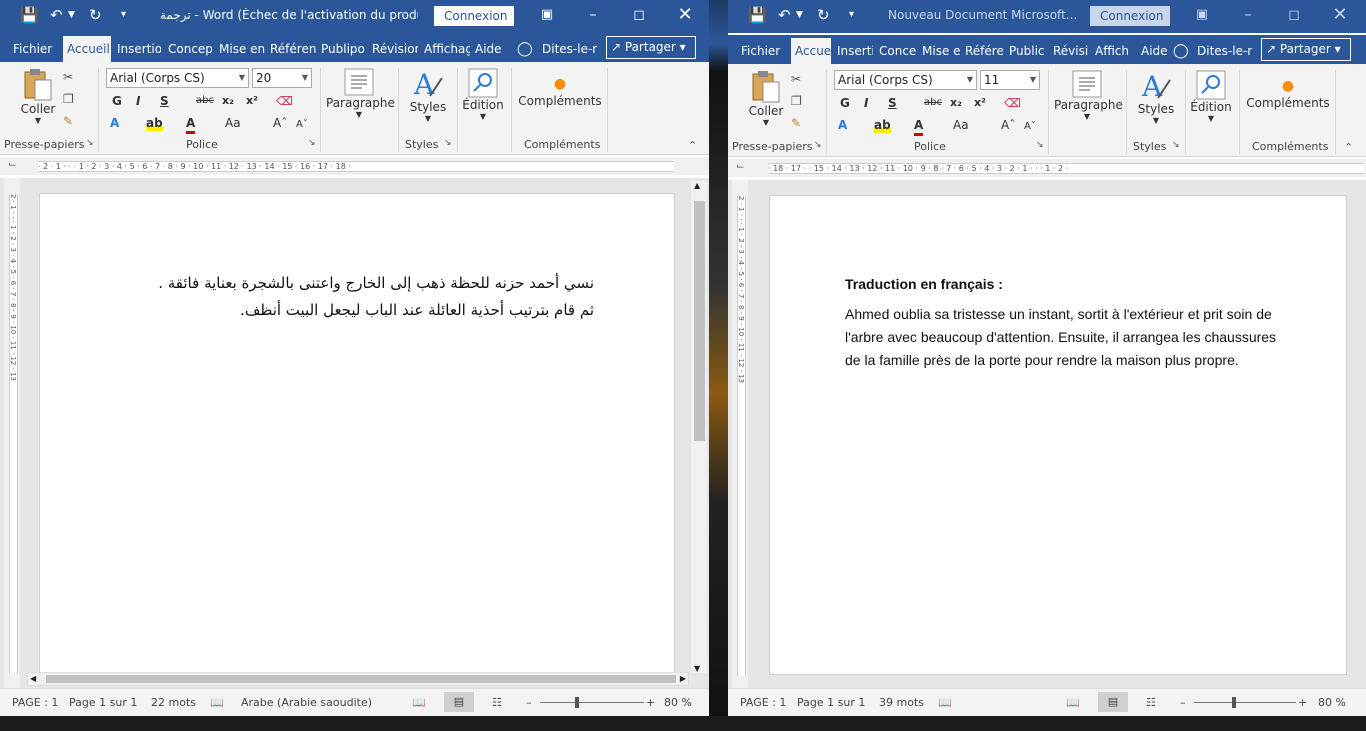  Describe the element at coordinates (766, 98) in the screenshot. I see `paste-button: Coller ▼` at that location.